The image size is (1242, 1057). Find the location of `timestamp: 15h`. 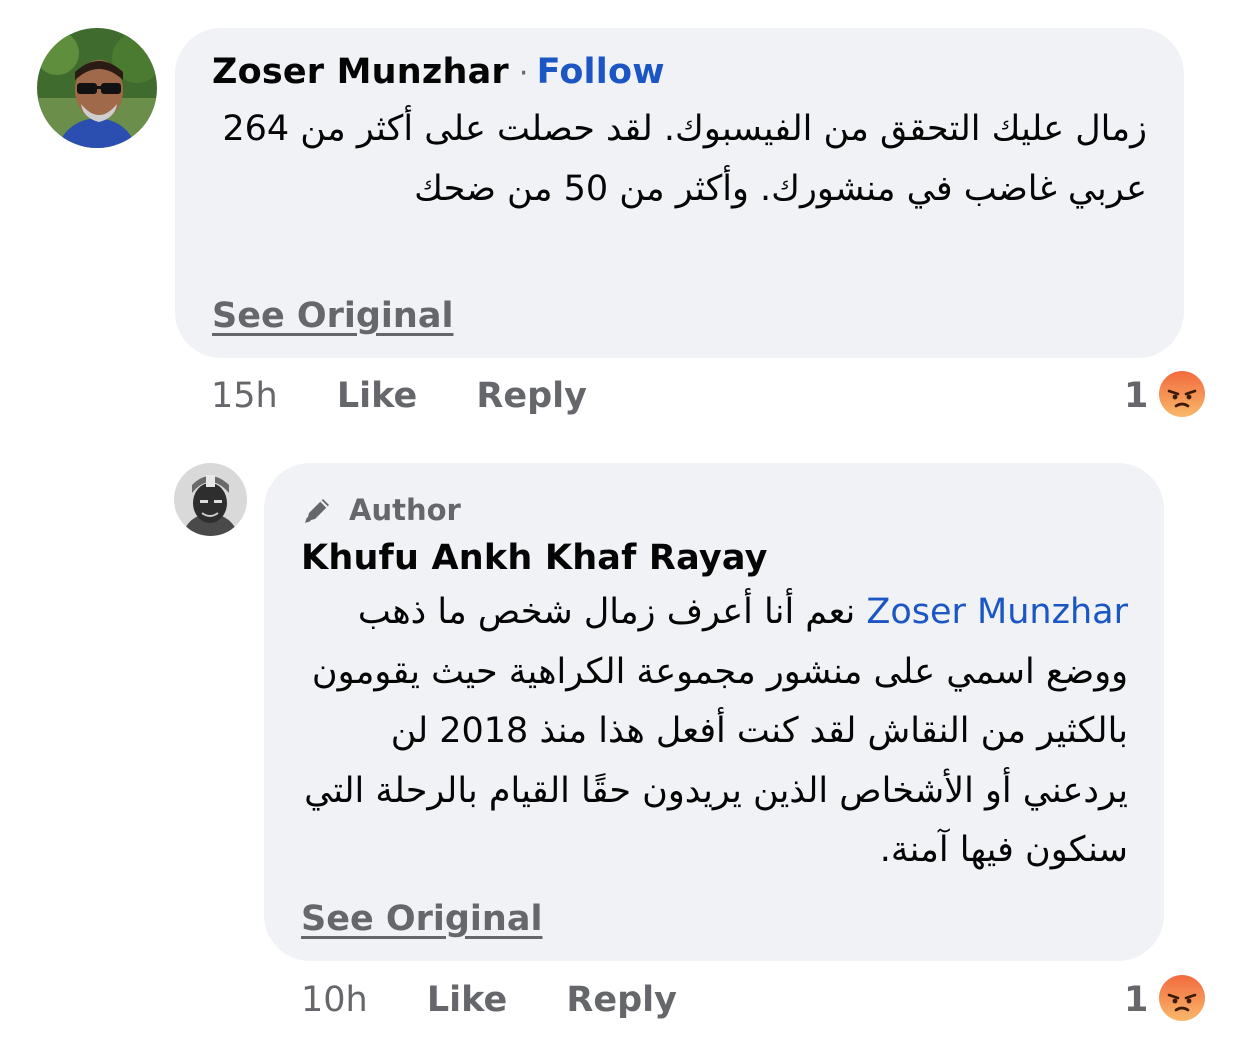

timestamp: 15h is located at coordinates (244, 396).